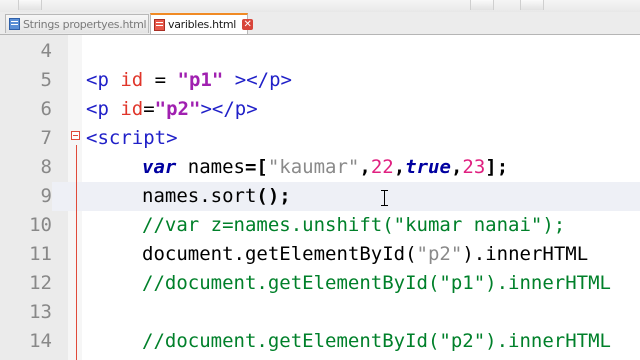 Image resolution: width=640 pixels, height=360 pixels. I want to click on line-number: 14, so click(40, 341).